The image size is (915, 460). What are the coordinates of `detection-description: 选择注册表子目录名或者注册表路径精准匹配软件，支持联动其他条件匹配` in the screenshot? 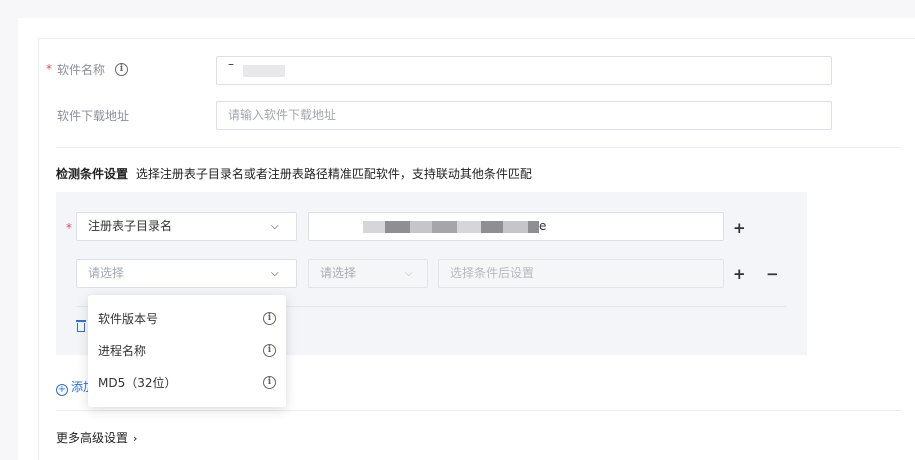 It's located at (333, 174).